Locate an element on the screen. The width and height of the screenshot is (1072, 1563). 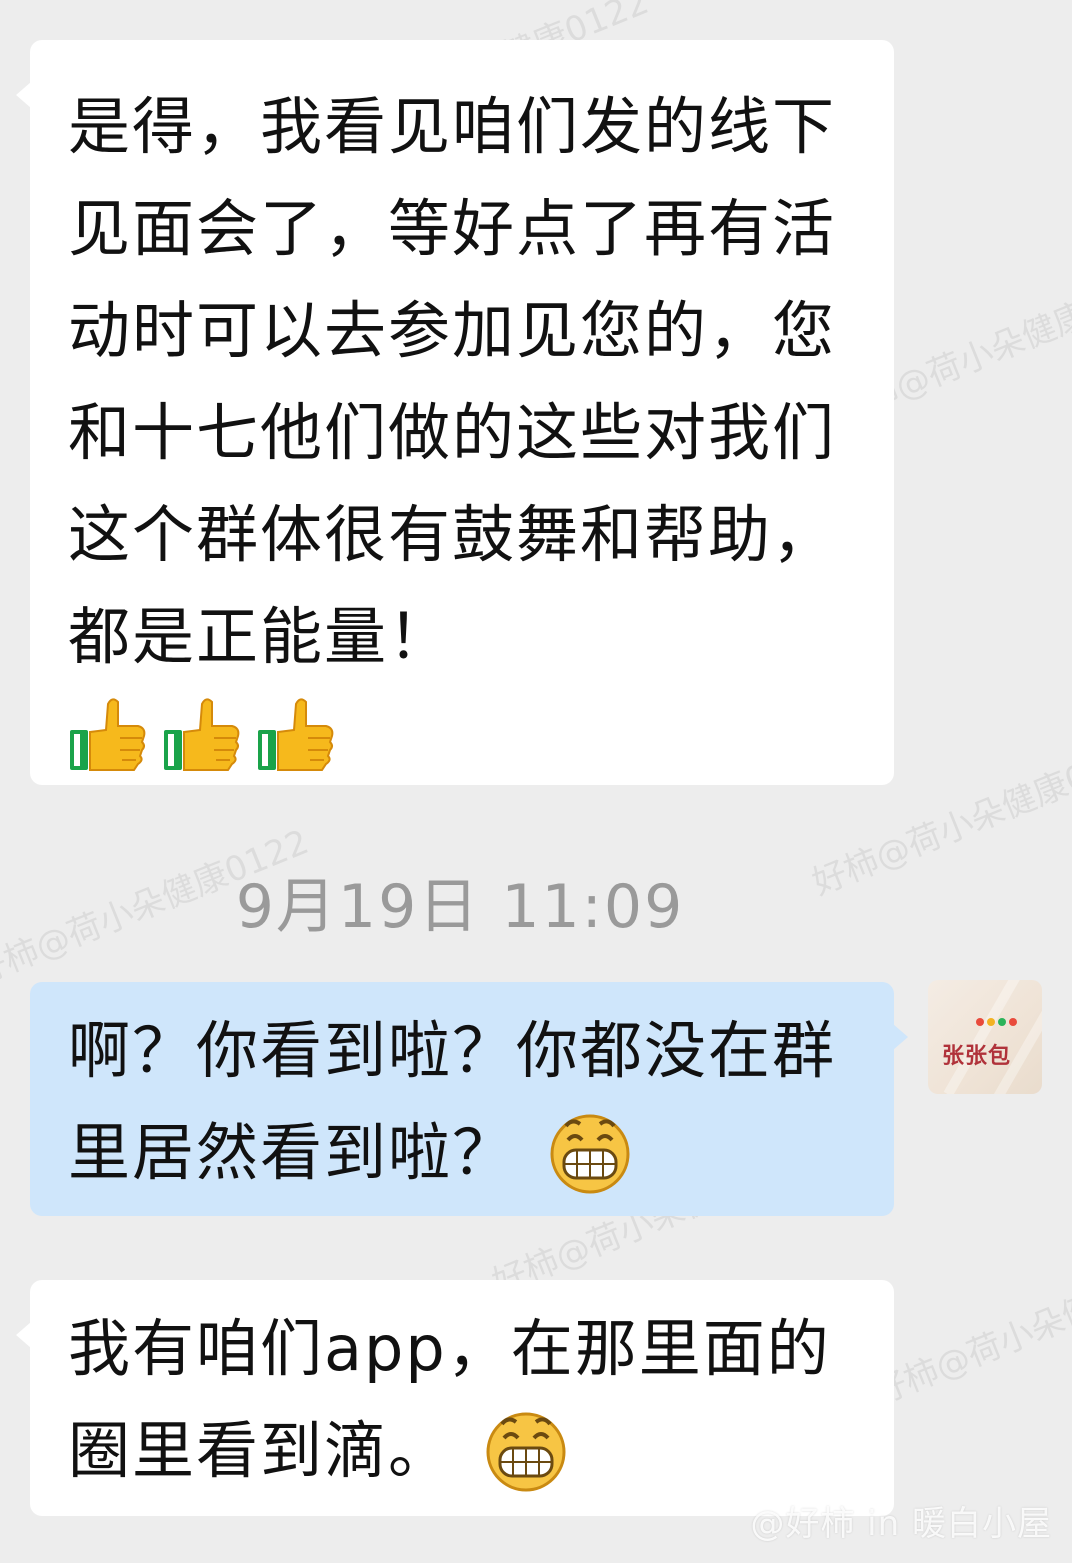
avatar-dots is located at coordinates (996, 1022).